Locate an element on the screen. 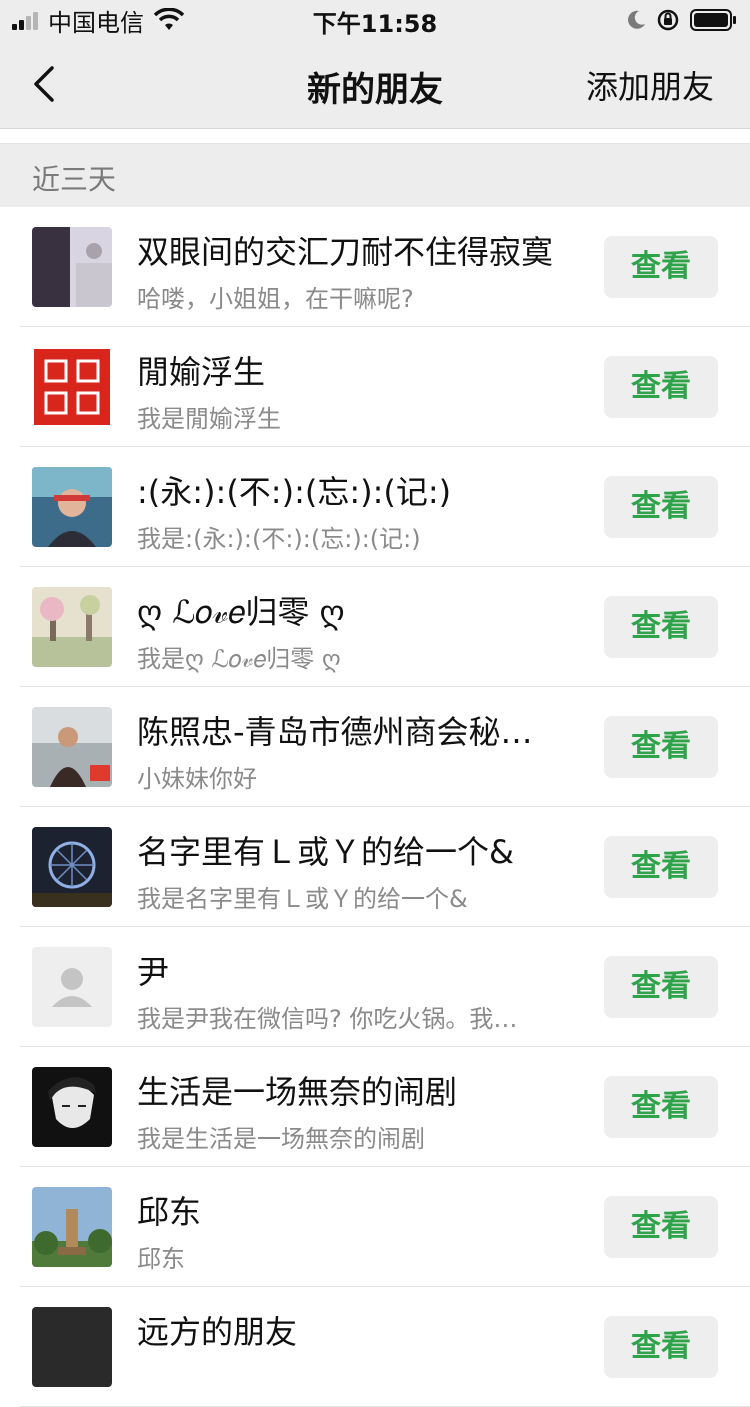 This screenshot has height=1407, width=750. contact-name: 尹 is located at coordinates (153, 972).